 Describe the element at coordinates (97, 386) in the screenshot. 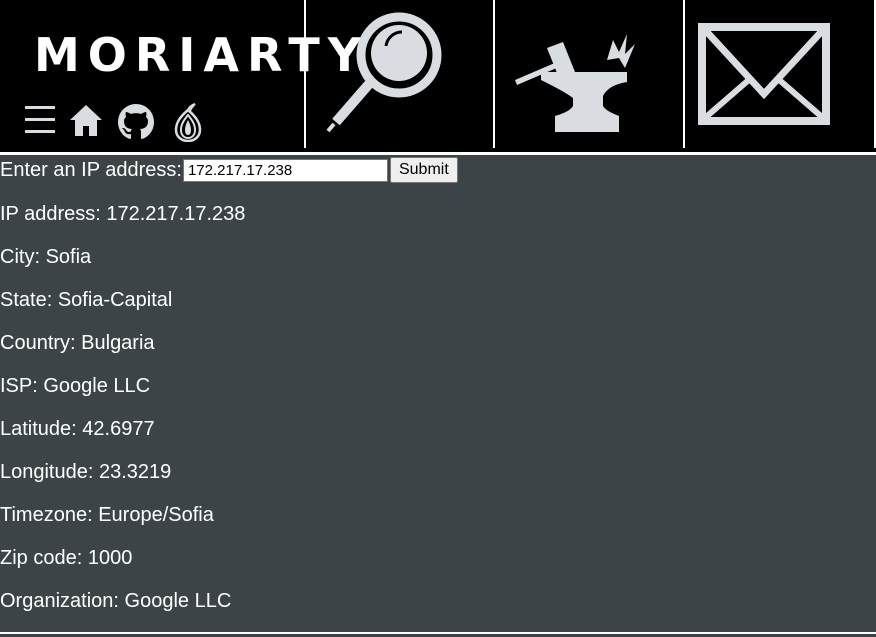

I see `isp-value: Google LLC` at that location.